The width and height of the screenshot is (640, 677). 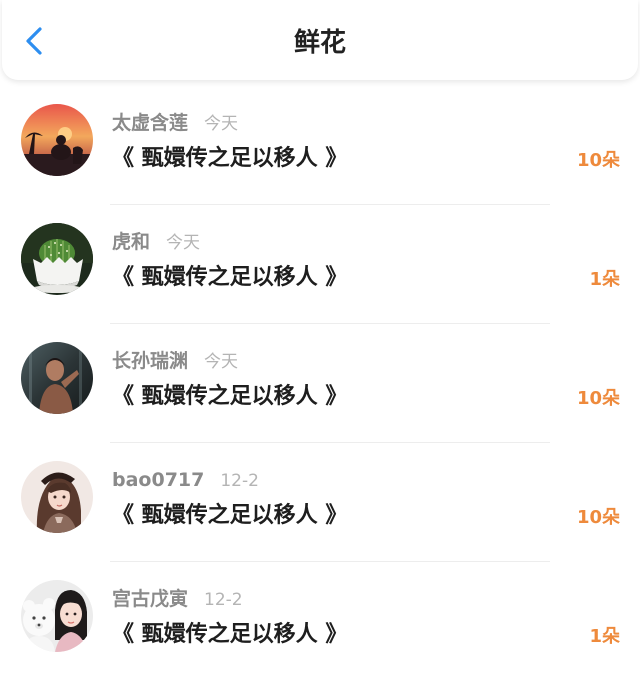 I want to click on user-line: 长孙瑞渊 今天, so click(x=175, y=361).